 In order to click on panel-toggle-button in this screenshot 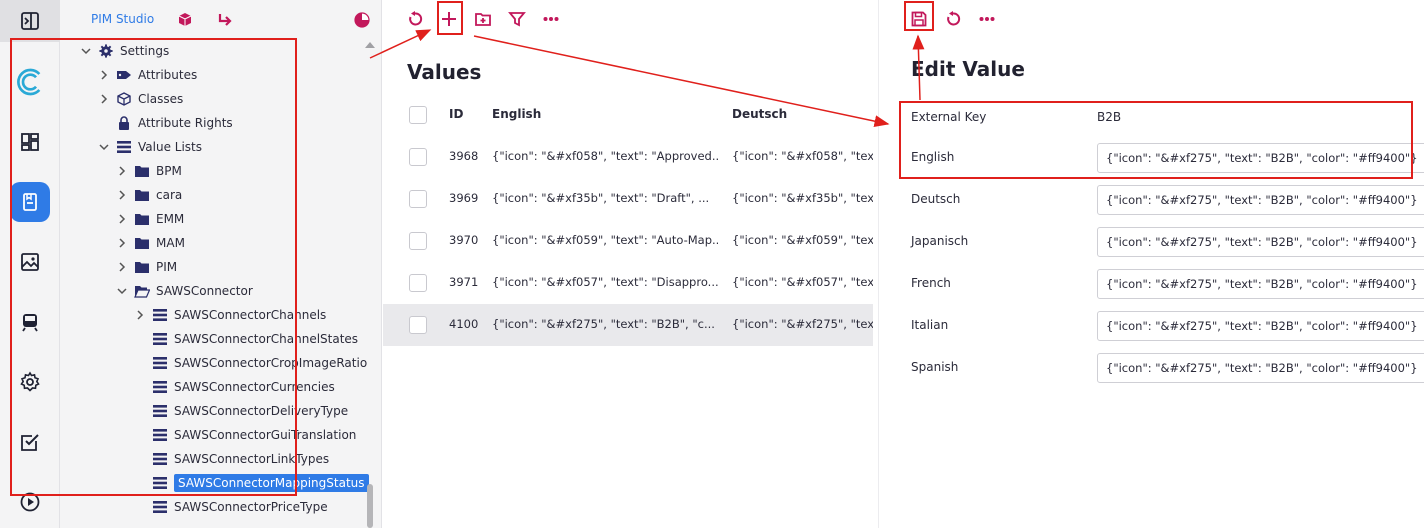, I will do `click(30, 21)`.